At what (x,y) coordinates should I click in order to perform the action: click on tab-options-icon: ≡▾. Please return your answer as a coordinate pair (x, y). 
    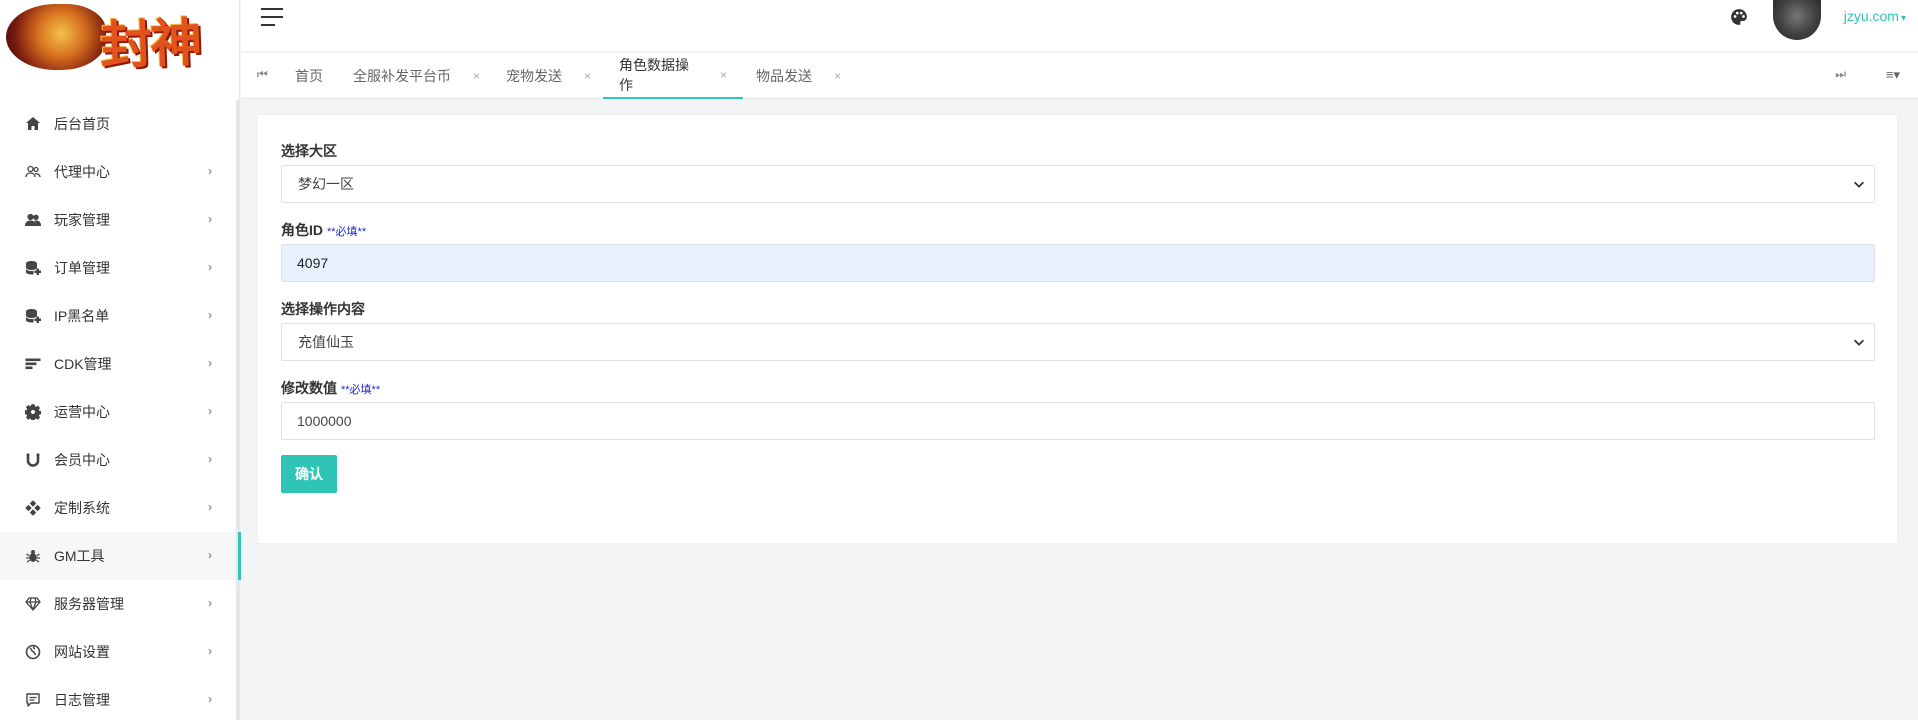
    Looking at the image, I should click on (1893, 75).